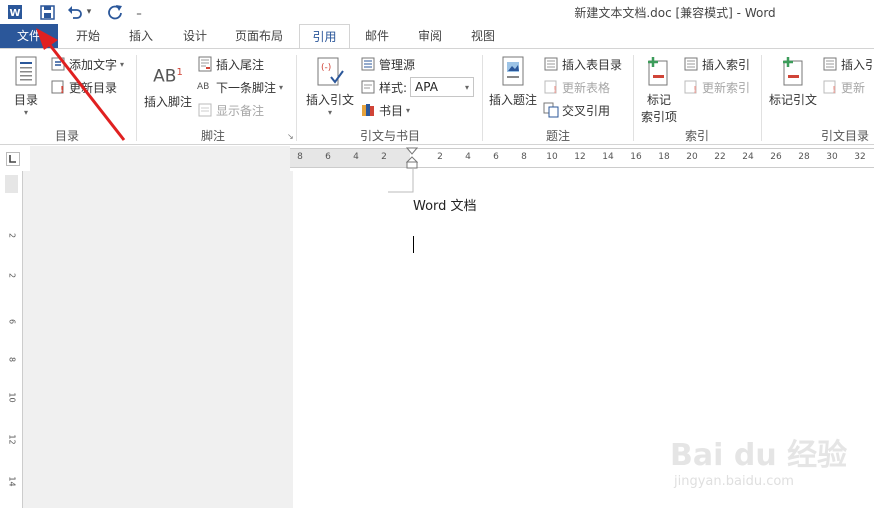  Describe the element at coordinates (675, 13) in the screenshot. I see `window-title: 新建文本文档.doc [兼容模式] - Word` at that location.